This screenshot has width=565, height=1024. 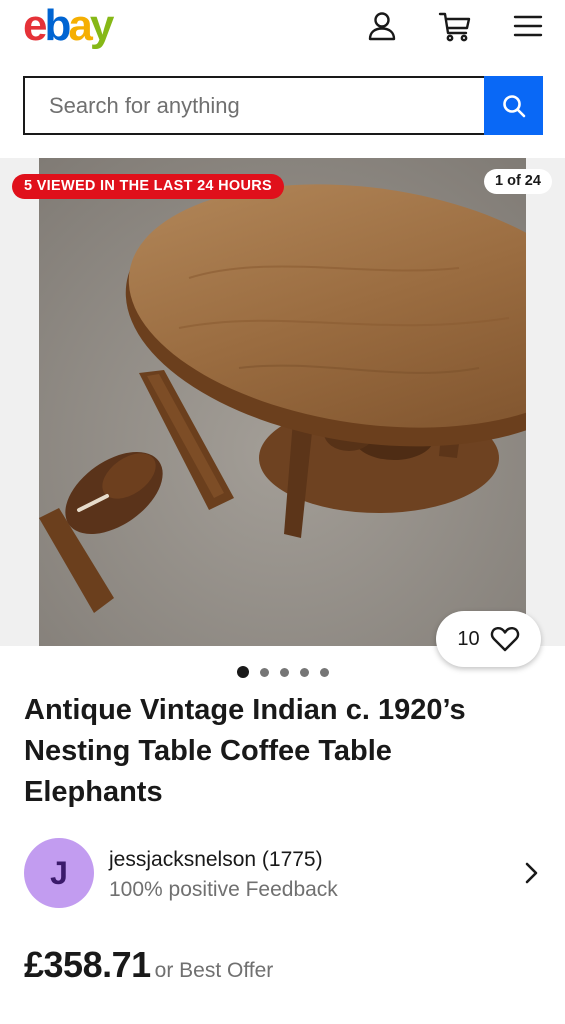 What do you see at coordinates (35, 25) in the screenshot?
I see `logo-letter-e: e` at bounding box center [35, 25].